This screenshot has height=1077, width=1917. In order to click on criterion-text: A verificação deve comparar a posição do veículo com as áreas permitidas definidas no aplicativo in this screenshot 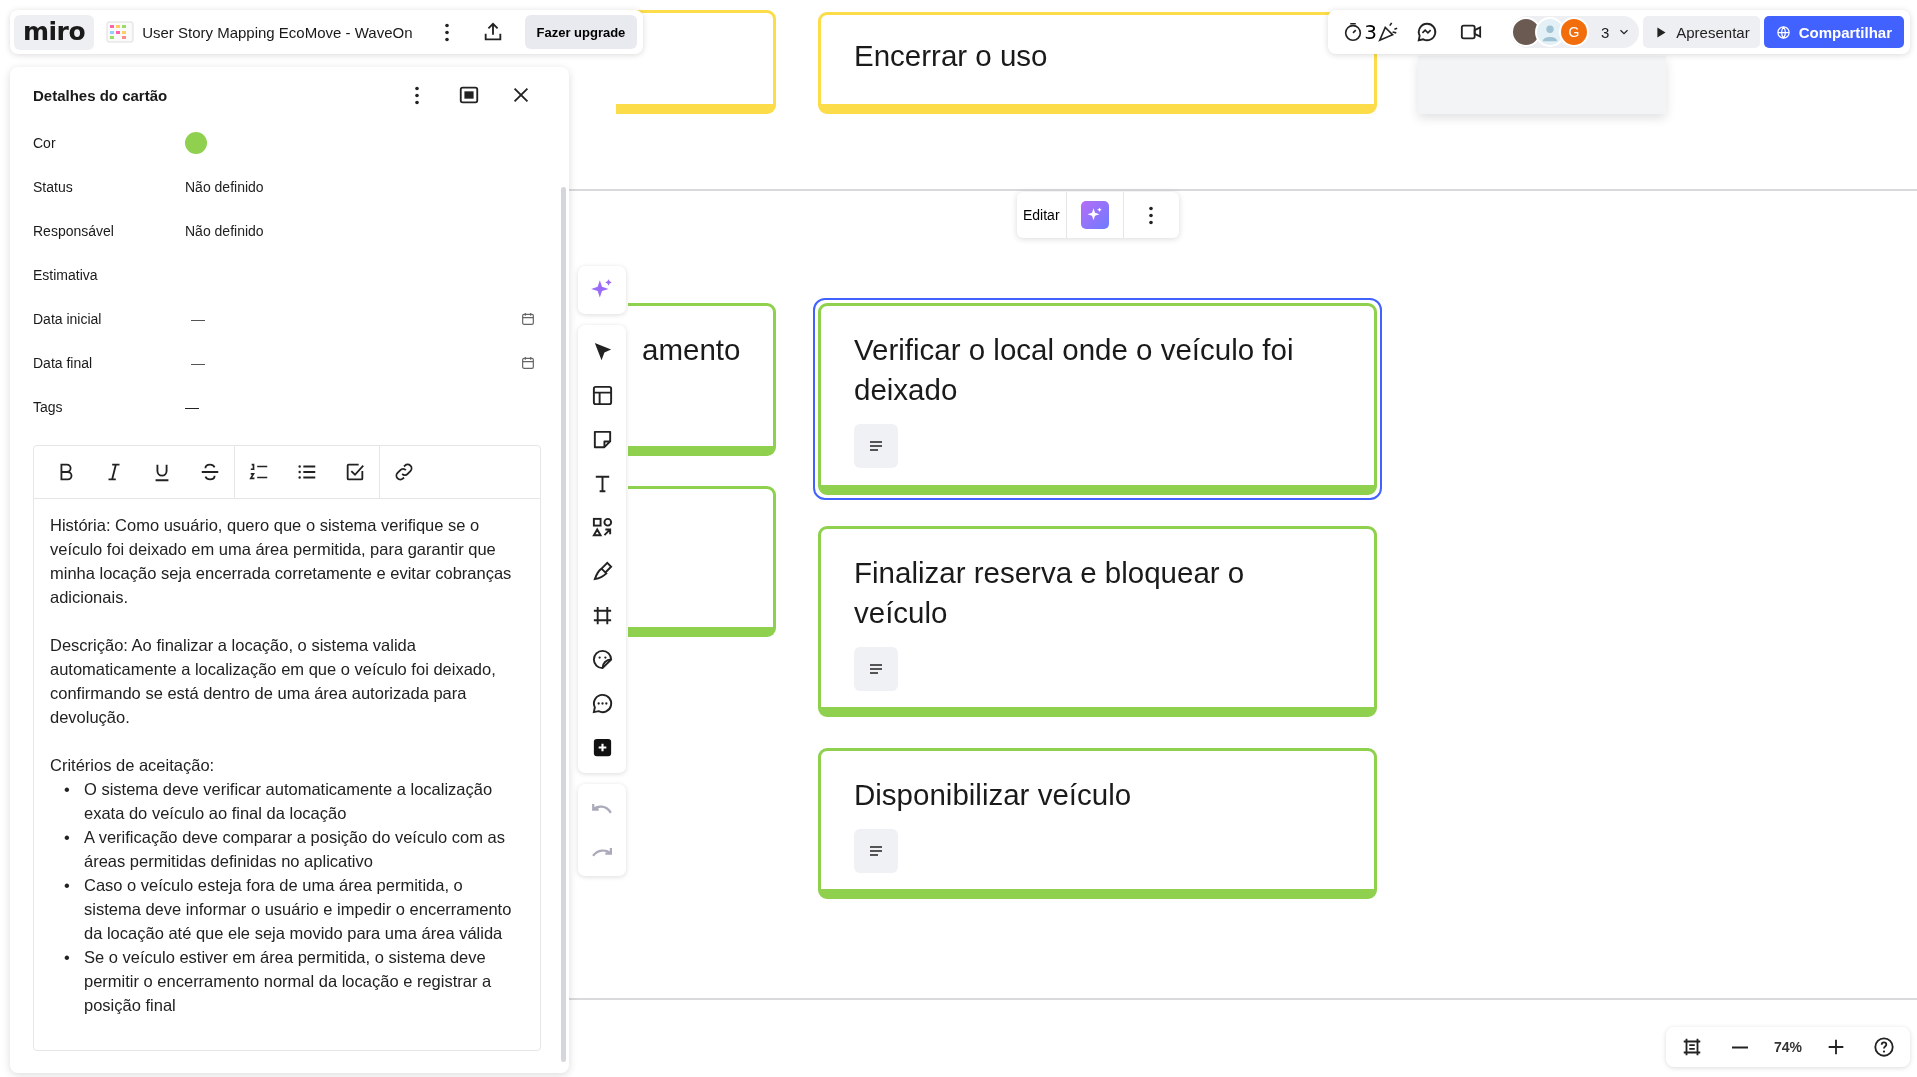, I will do `click(295, 849)`.